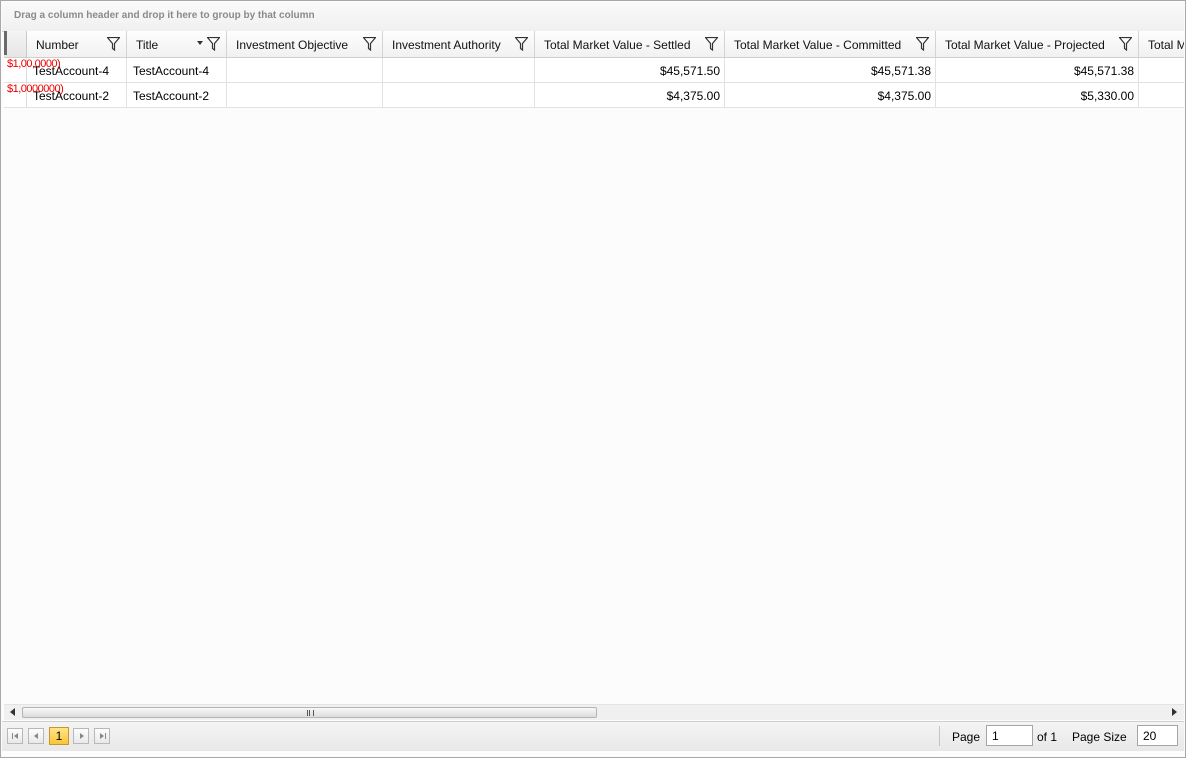 The width and height of the screenshot is (1186, 758). I want to click on column-header-total-market-value-projected: Total Market Value - Projected, so click(1037, 44).